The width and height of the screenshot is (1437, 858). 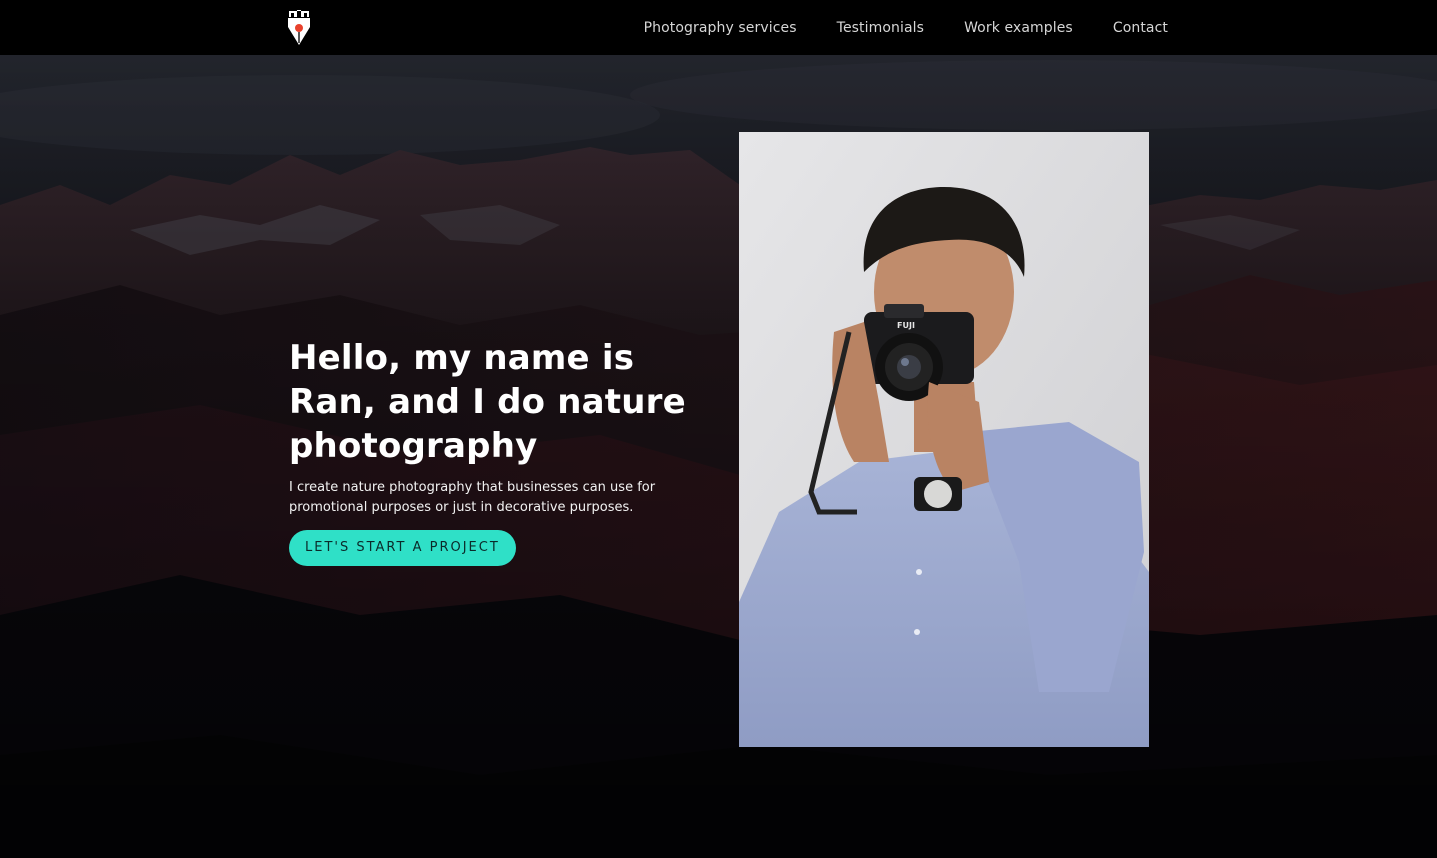 I want to click on nav-link-testimonials: Testimonials, so click(x=880, y=28).